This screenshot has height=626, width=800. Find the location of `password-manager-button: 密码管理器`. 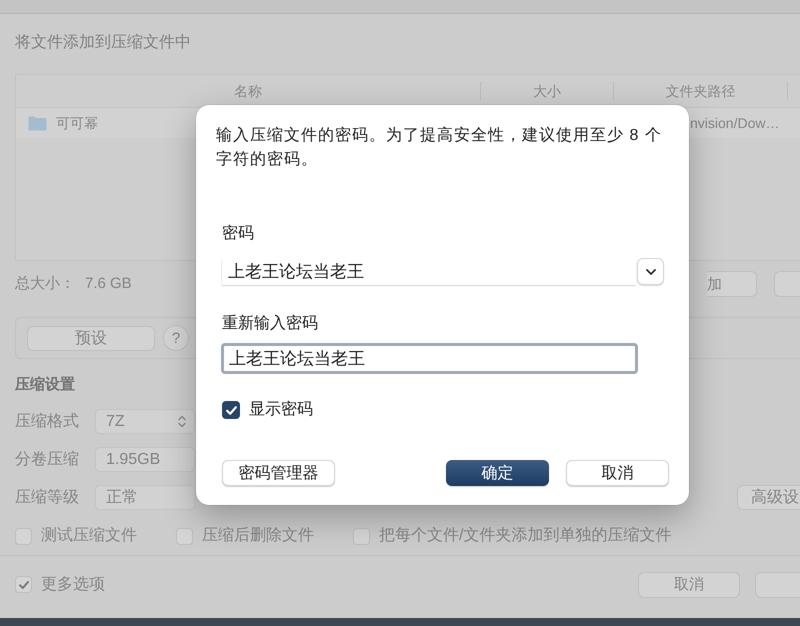

password-manager-button: 密码管理器 is located at coordinates (278, 473).